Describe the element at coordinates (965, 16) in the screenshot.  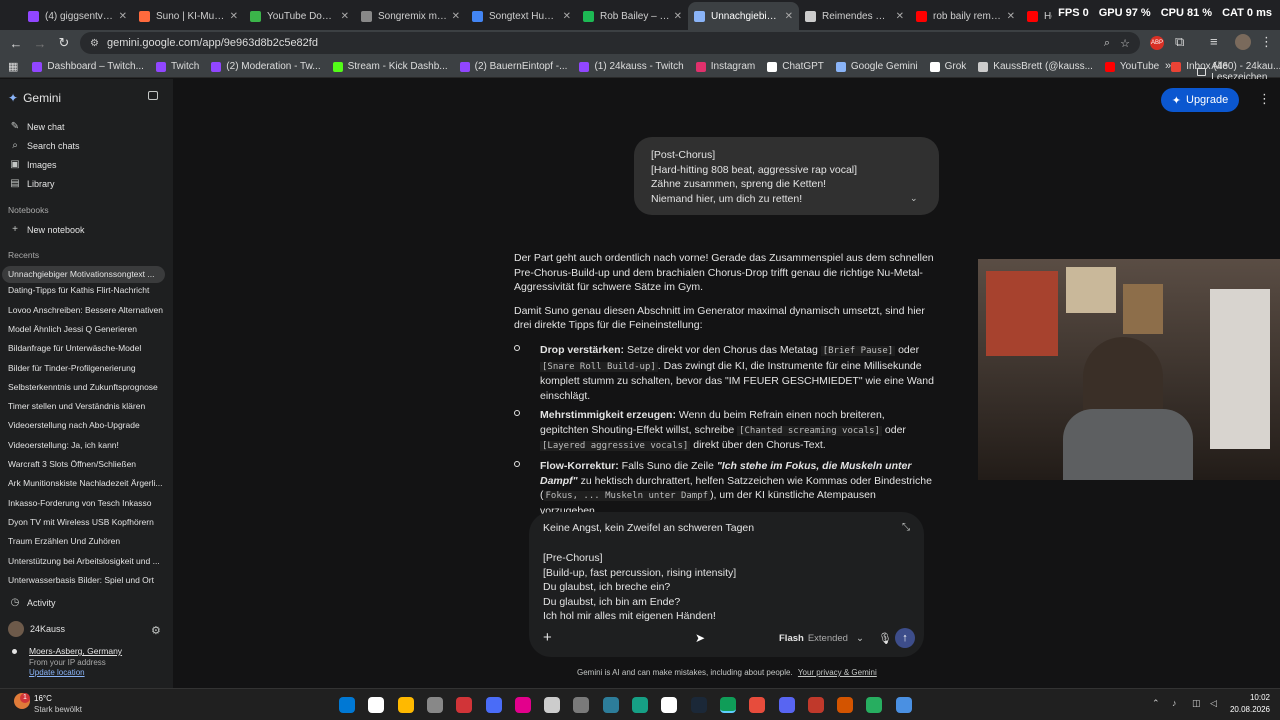
I see `browser-tab: rob baily remix - ✕` at that location.